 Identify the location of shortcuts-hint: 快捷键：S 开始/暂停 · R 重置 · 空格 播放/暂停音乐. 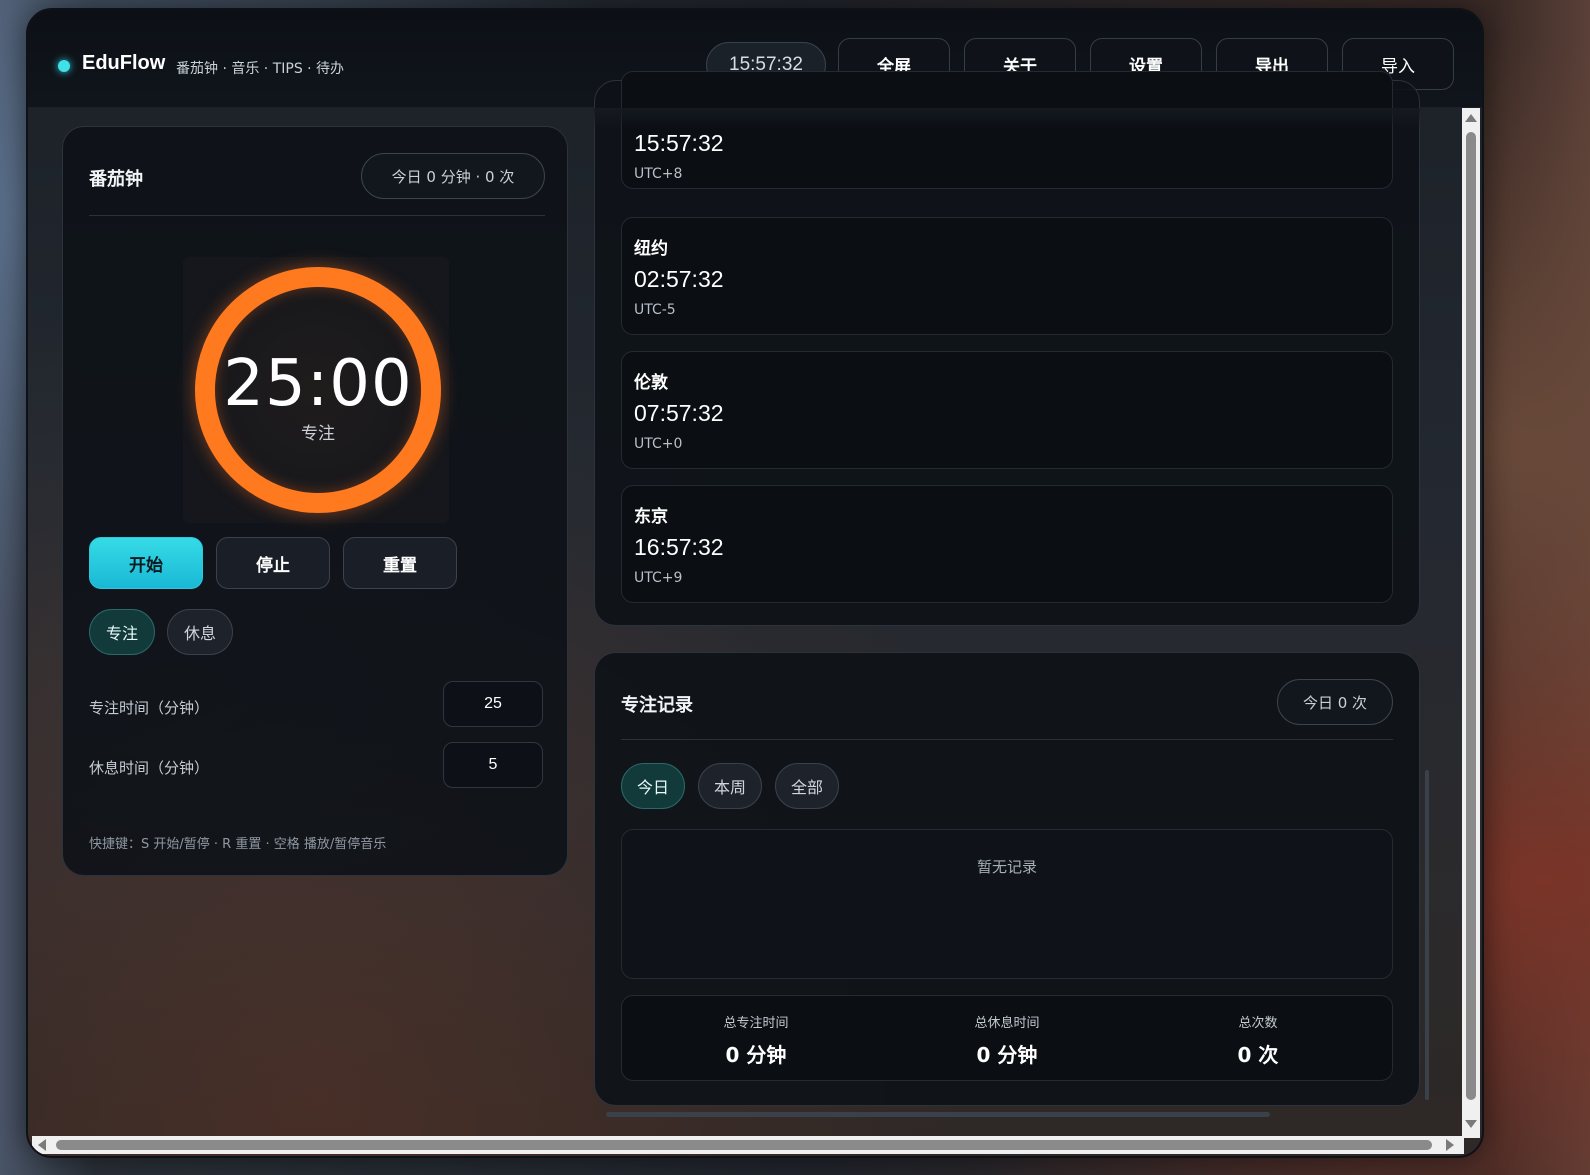
(238, 844).